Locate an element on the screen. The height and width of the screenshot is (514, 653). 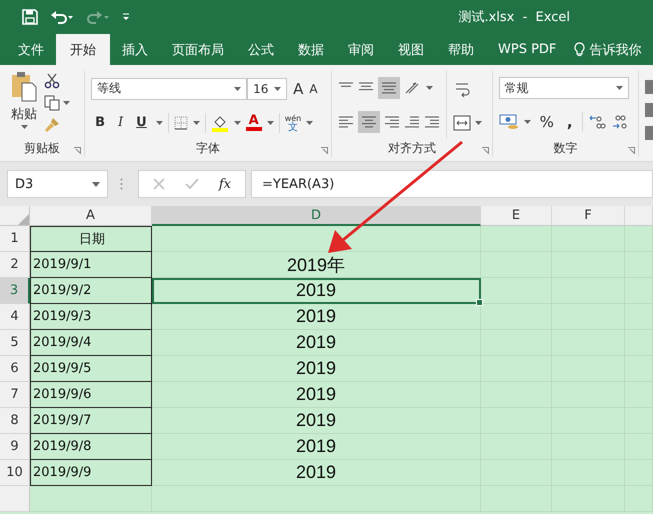
column-header: E is located at coordinates (516, 216).